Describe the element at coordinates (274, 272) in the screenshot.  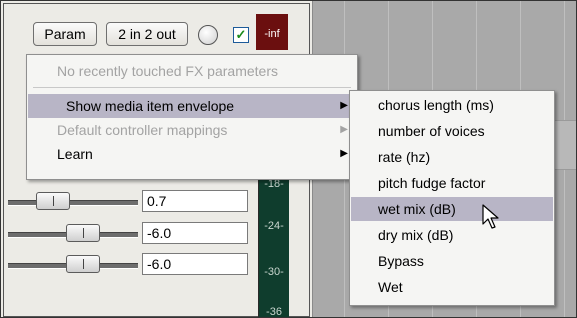
I see `meter-tick: -30-` at that location.